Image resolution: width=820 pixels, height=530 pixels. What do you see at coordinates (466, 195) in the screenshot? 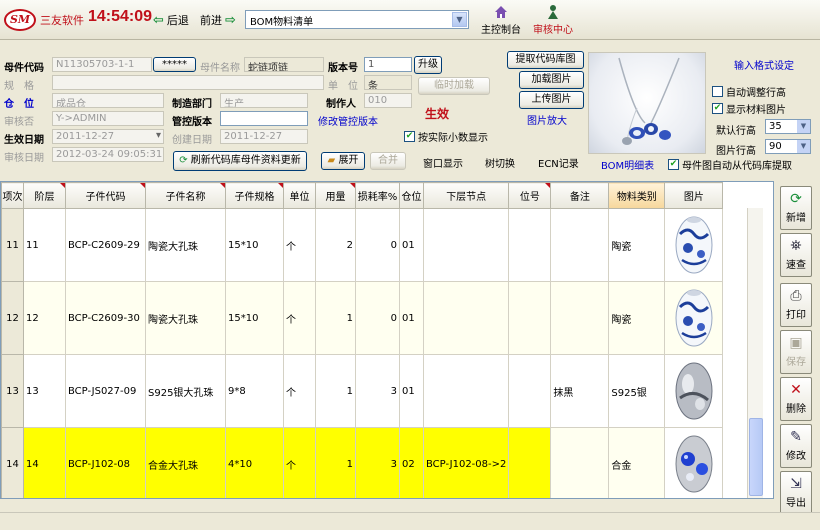
I see `col-header-node: 下层节点` at bounding box center [466, 195].